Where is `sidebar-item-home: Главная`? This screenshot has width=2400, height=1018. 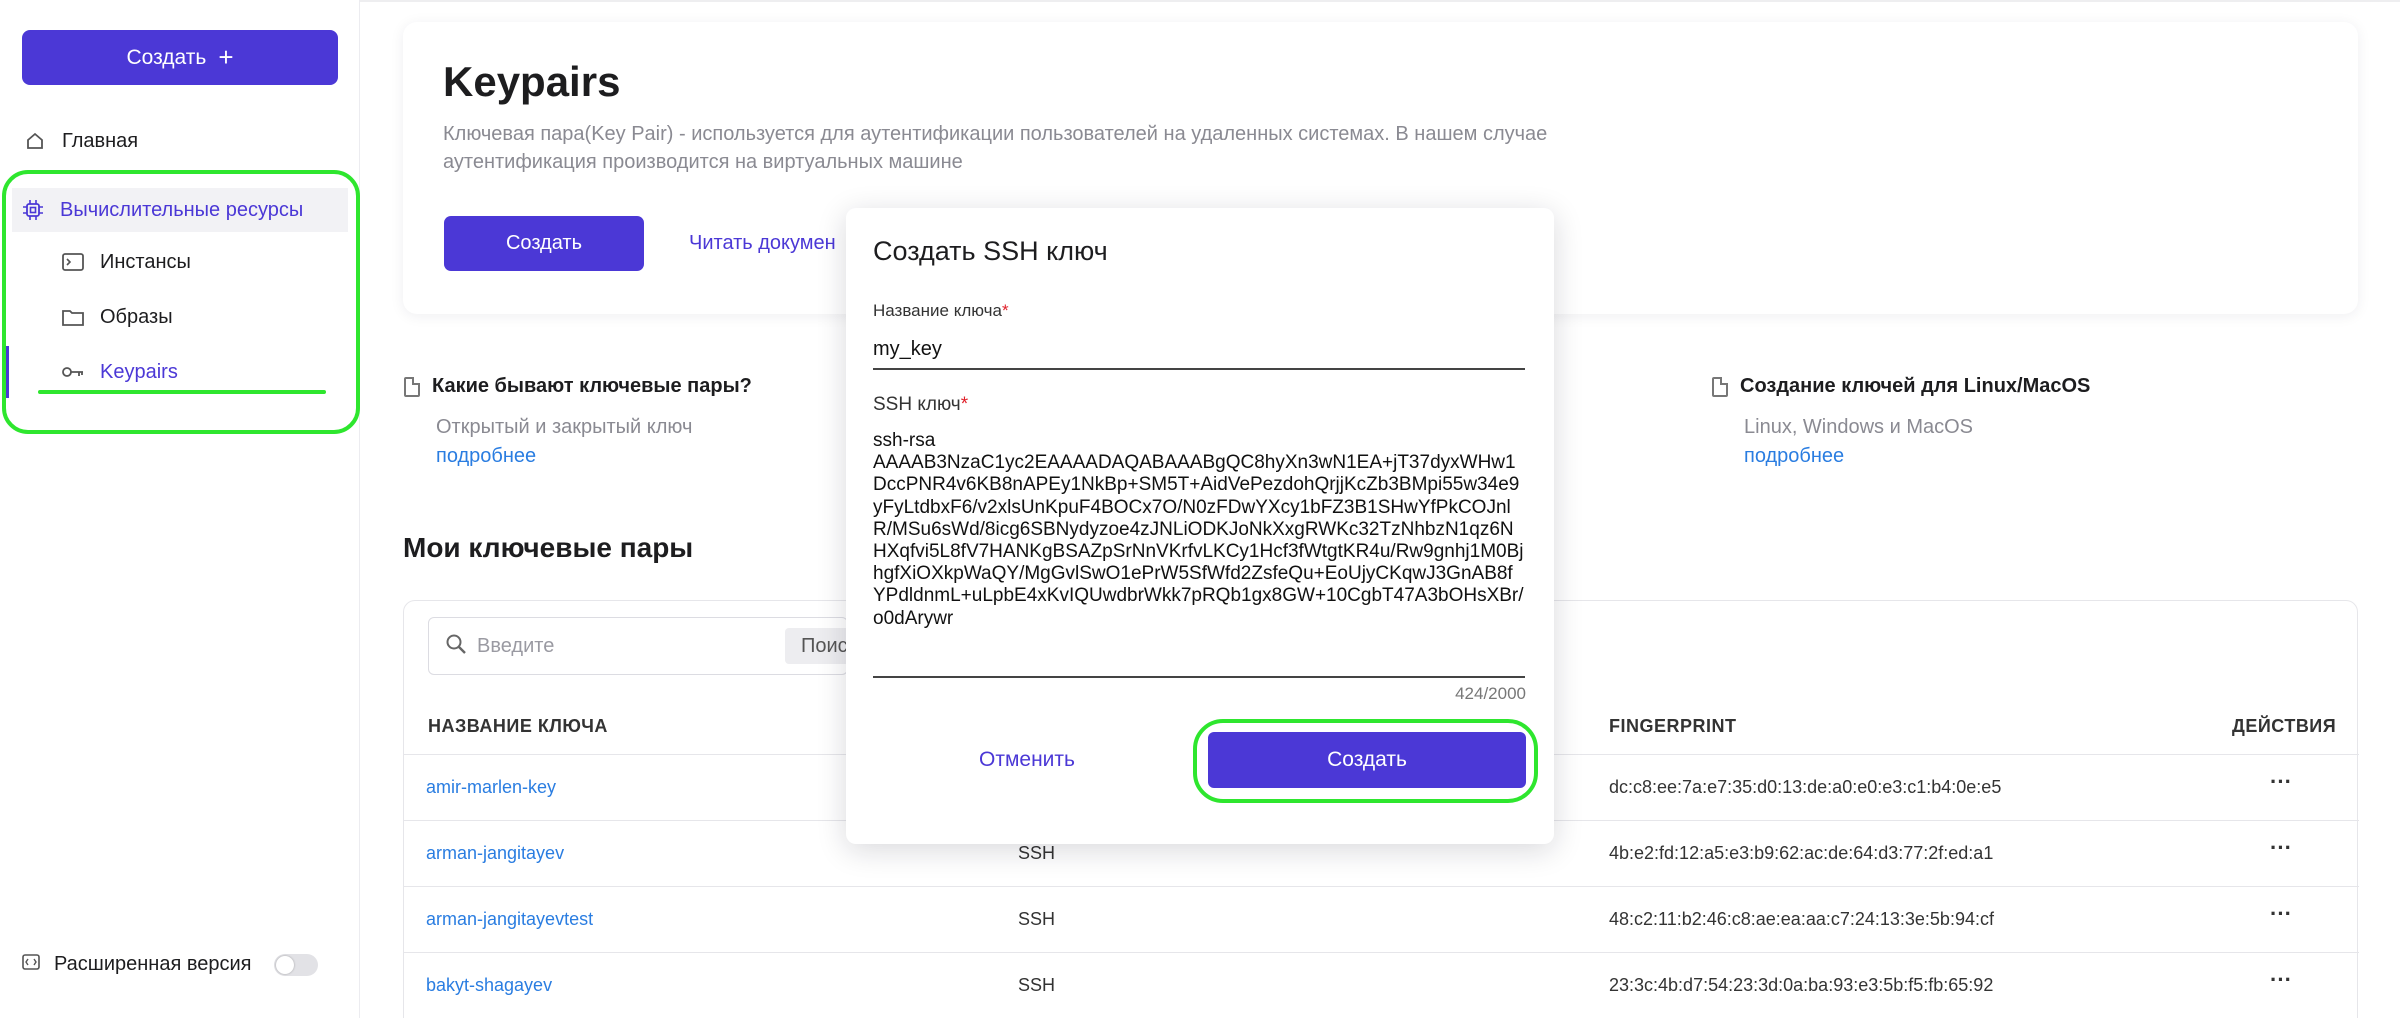
sidebar-item-home: Главная is located at coordinates (81, 141).